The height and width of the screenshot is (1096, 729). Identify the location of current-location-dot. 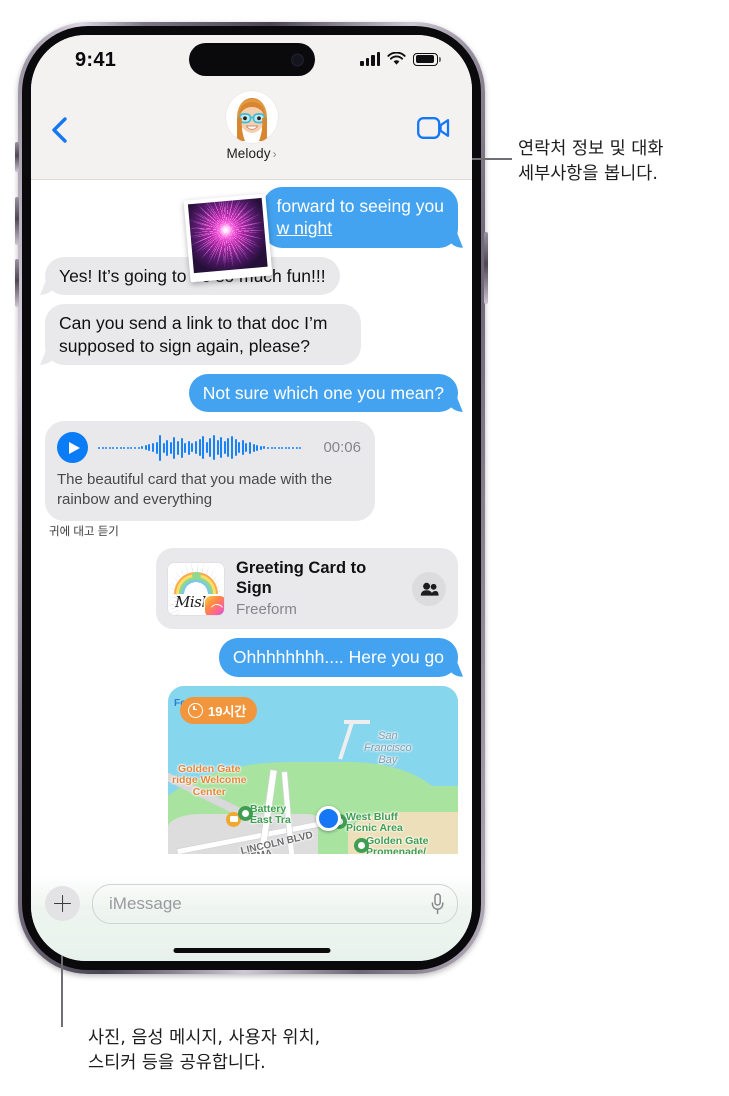
(328, 818).